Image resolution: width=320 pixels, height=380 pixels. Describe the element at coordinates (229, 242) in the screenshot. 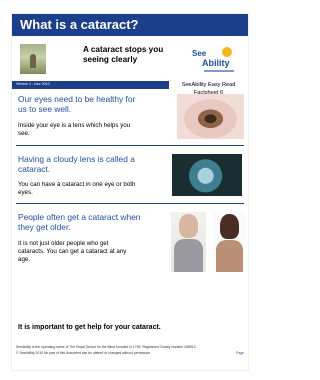

I see `young-woman-photo` at that location.